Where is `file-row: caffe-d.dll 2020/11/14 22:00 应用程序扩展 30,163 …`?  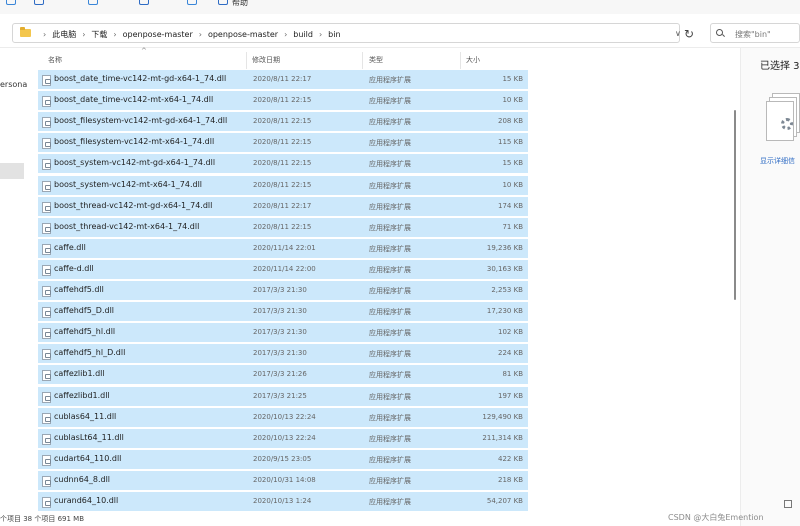
file-row: caffe-d.dll 2020/11/14 22:00 应用程序扩展 30,163 … is located at coordinates (283, 268).